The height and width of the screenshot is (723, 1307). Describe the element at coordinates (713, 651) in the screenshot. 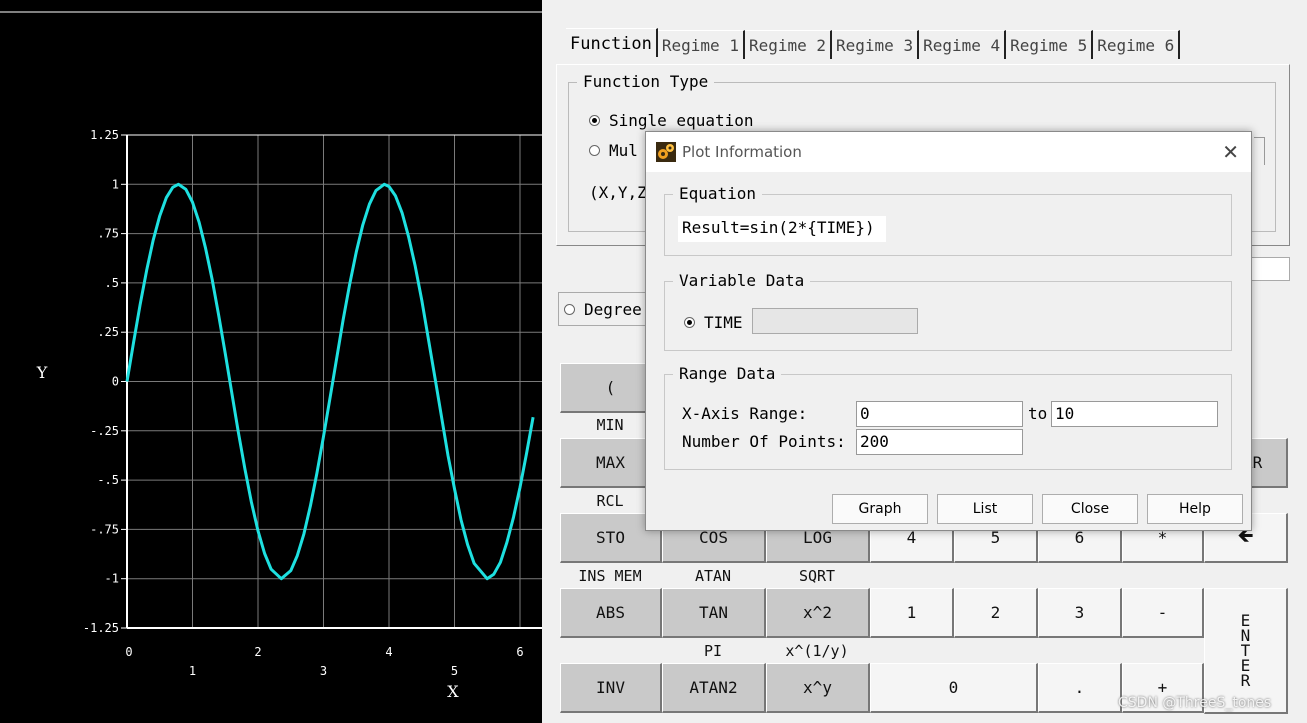

I see `pi-label: PI` at that location.